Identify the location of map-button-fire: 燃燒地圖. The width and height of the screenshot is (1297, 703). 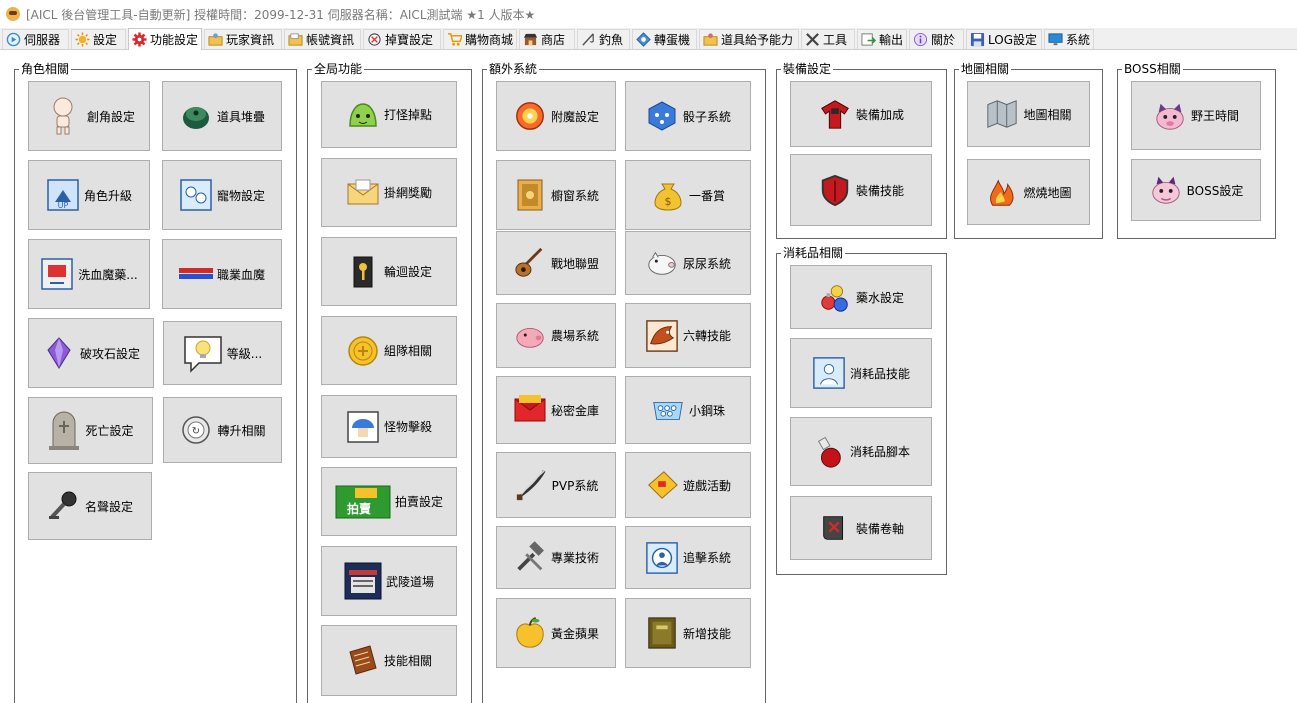
(1028, 192).